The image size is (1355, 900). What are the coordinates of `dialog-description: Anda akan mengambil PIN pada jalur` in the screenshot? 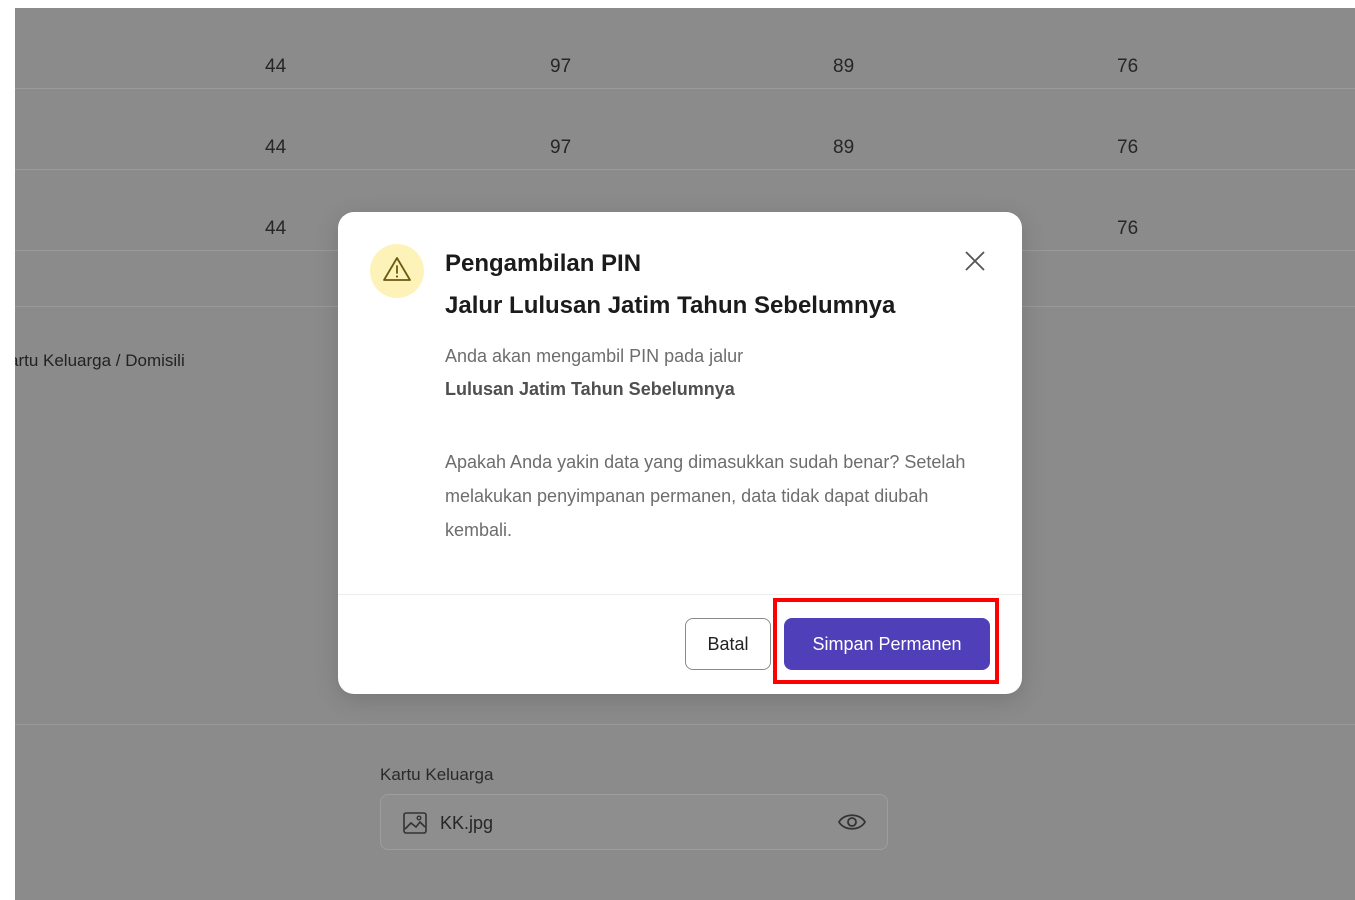 It's located at (594, 356).